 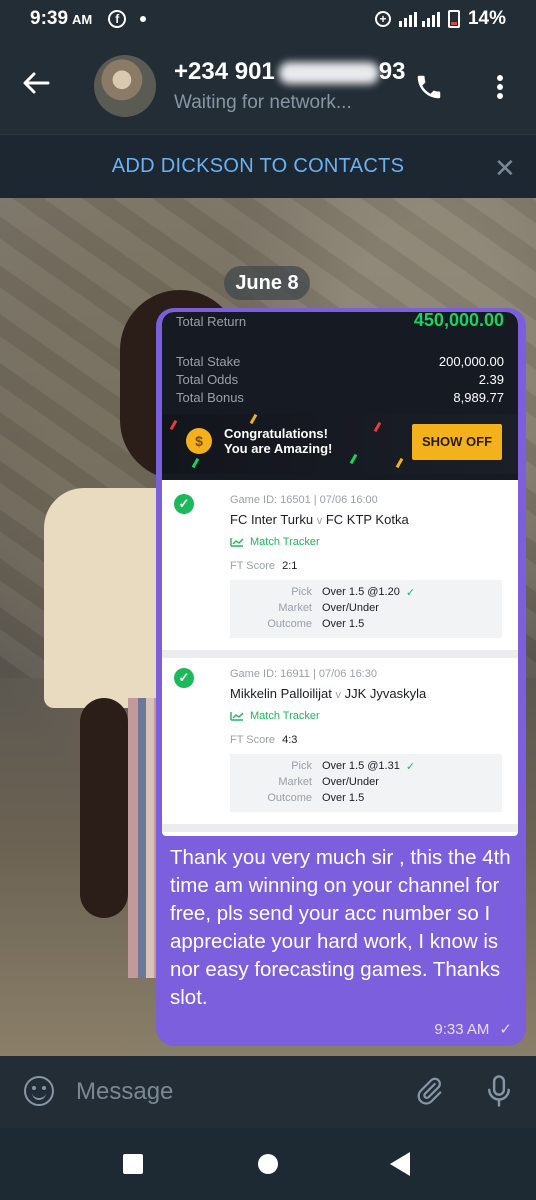 What do you see at coordinates (500, 87) in the screenshot?
I see `more-vert-icon` at bounding box center [500, 87].